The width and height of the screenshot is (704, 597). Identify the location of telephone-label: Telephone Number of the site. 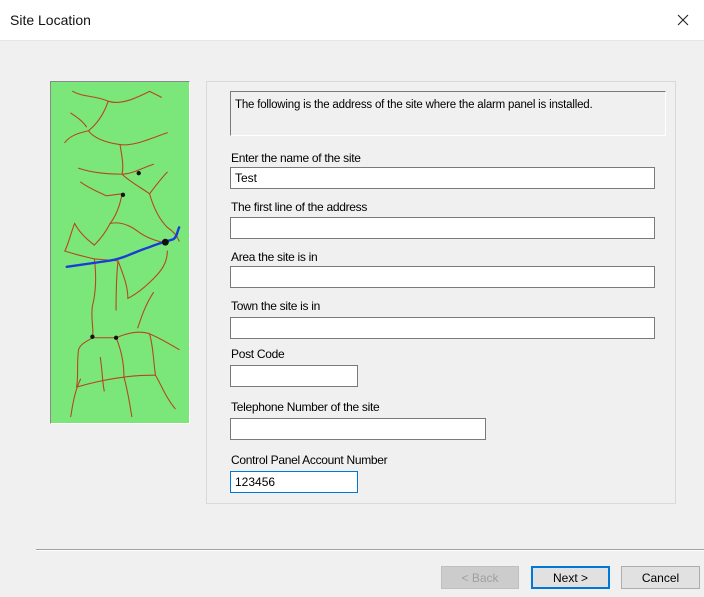
(305, 407).